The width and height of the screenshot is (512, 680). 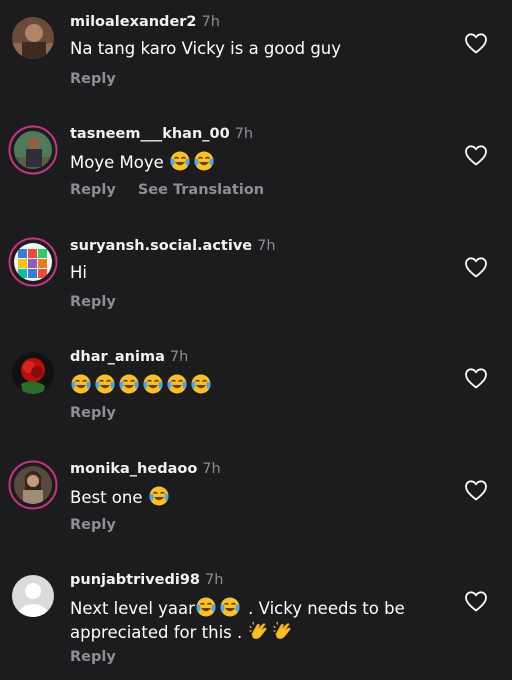 I want to click on comment-header: monika_hedaoo 7h, so click(x=145, y=469).